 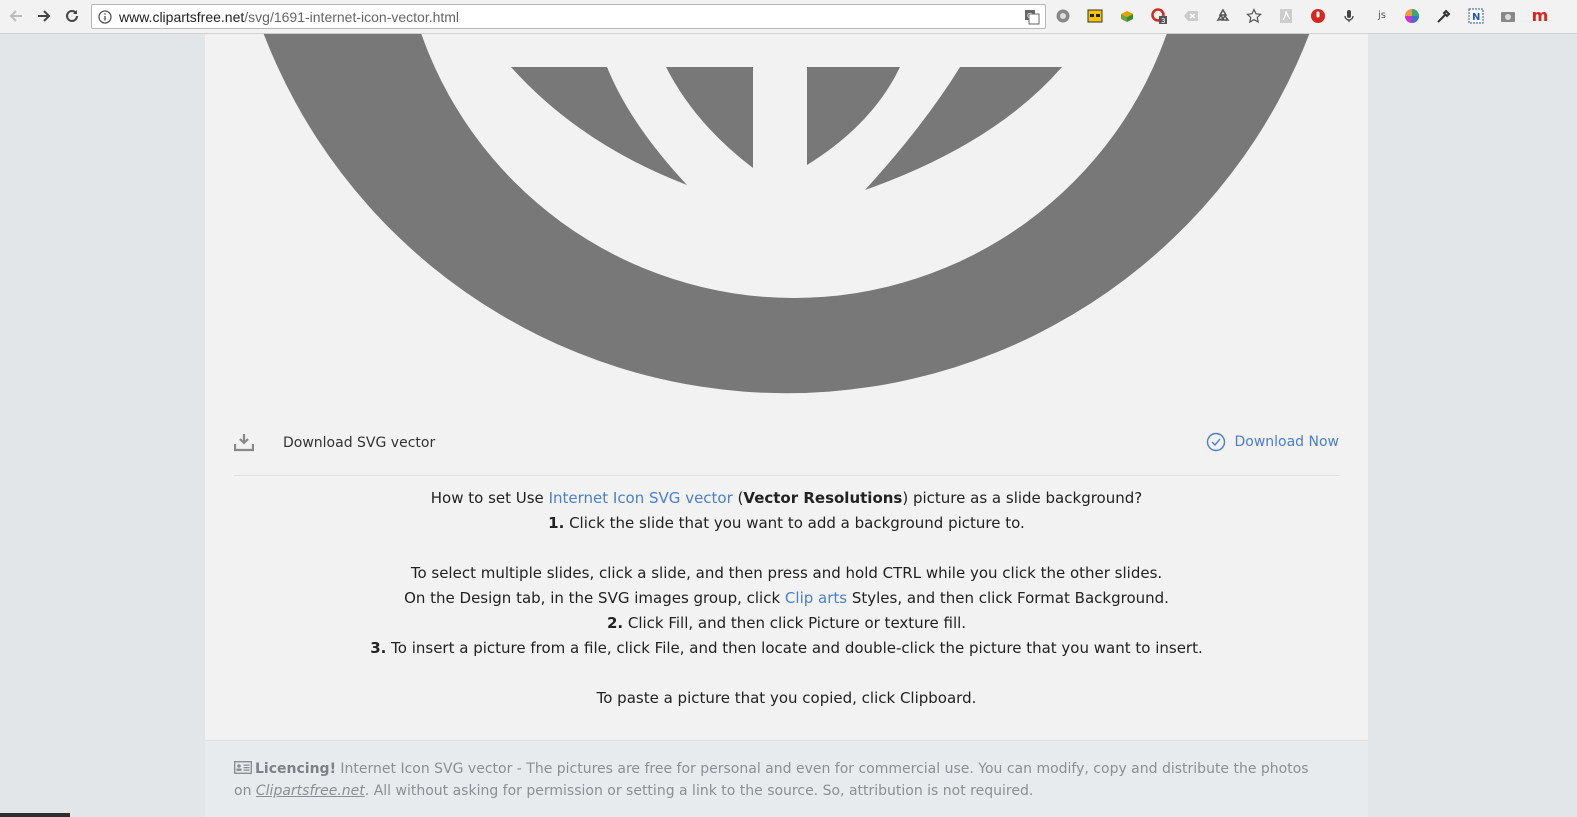 I want to click on bookmark-star-icon, so click(x=1254, y=16).